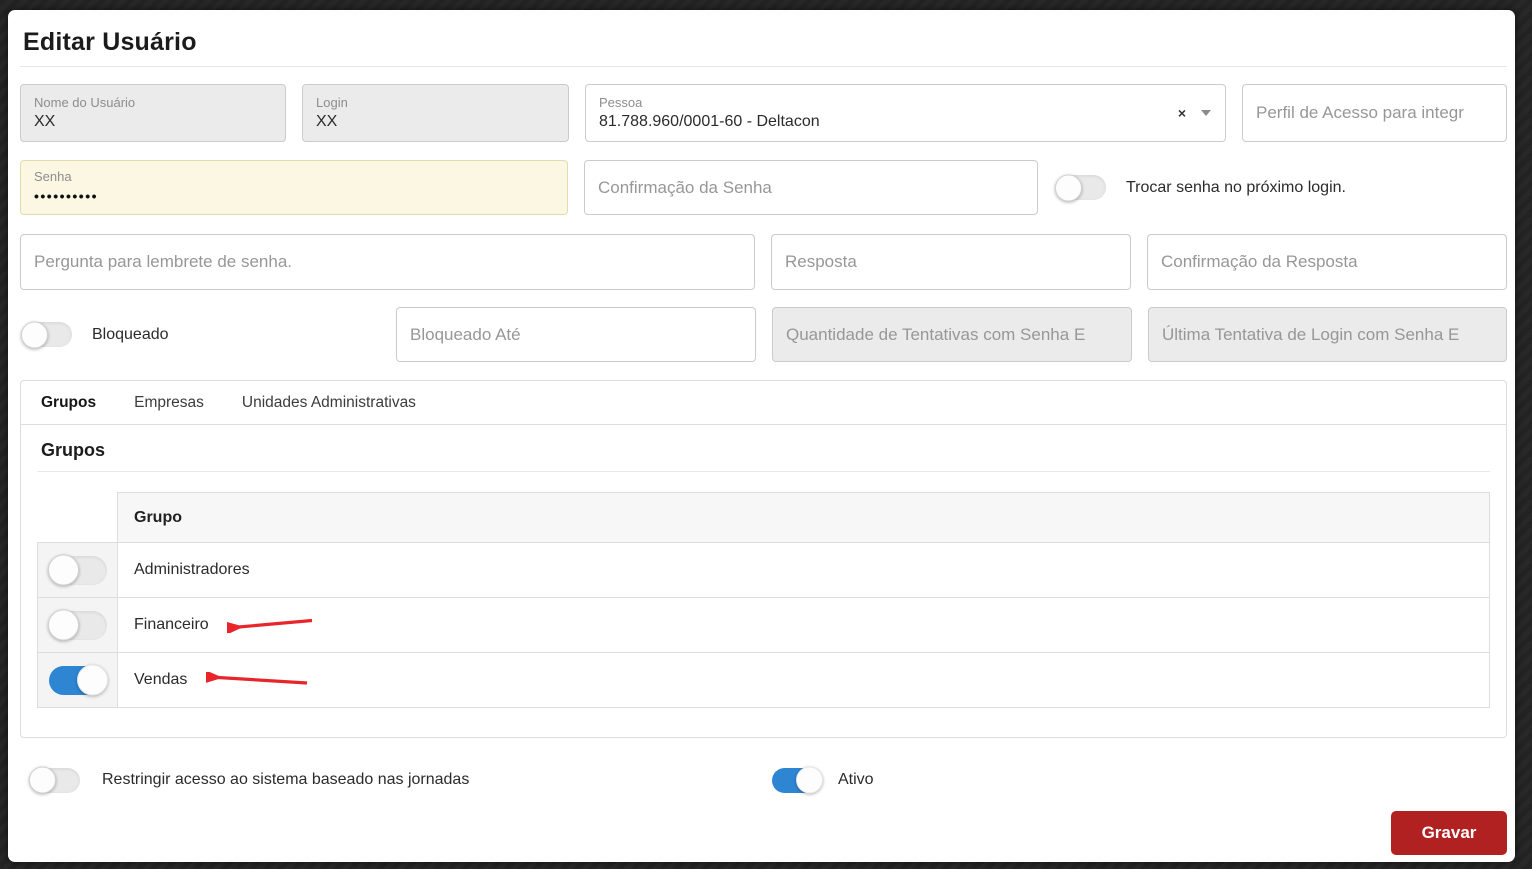 The image size is (1532, 869). What do you see at coordinates (685, 187) in the screenshot?
I see `confirmacao-senha-placeholder: Confirmação da Senha` at bounding box center [685, 187].